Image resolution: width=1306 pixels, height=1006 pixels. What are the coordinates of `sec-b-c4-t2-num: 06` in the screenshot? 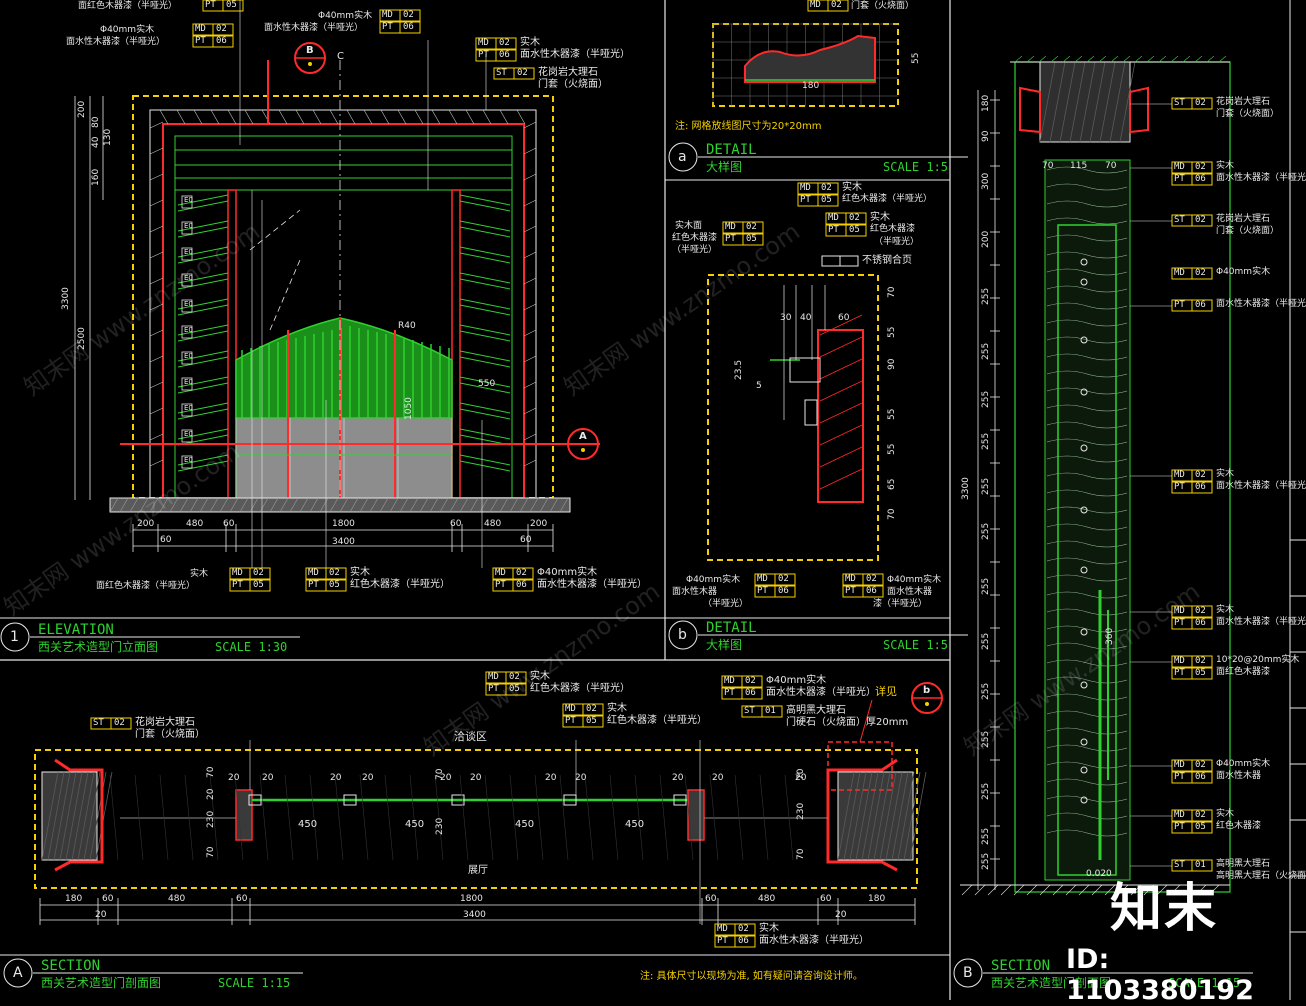 It's located at (1200, 487).